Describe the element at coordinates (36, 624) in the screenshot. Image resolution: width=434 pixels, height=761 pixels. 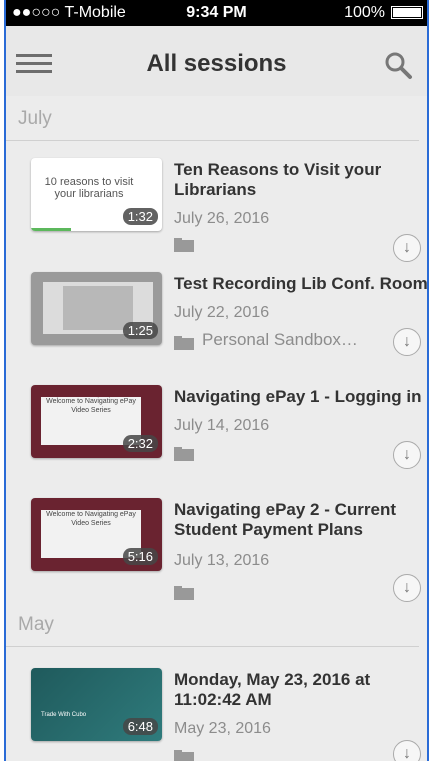
I see `section-label: May` at that location.